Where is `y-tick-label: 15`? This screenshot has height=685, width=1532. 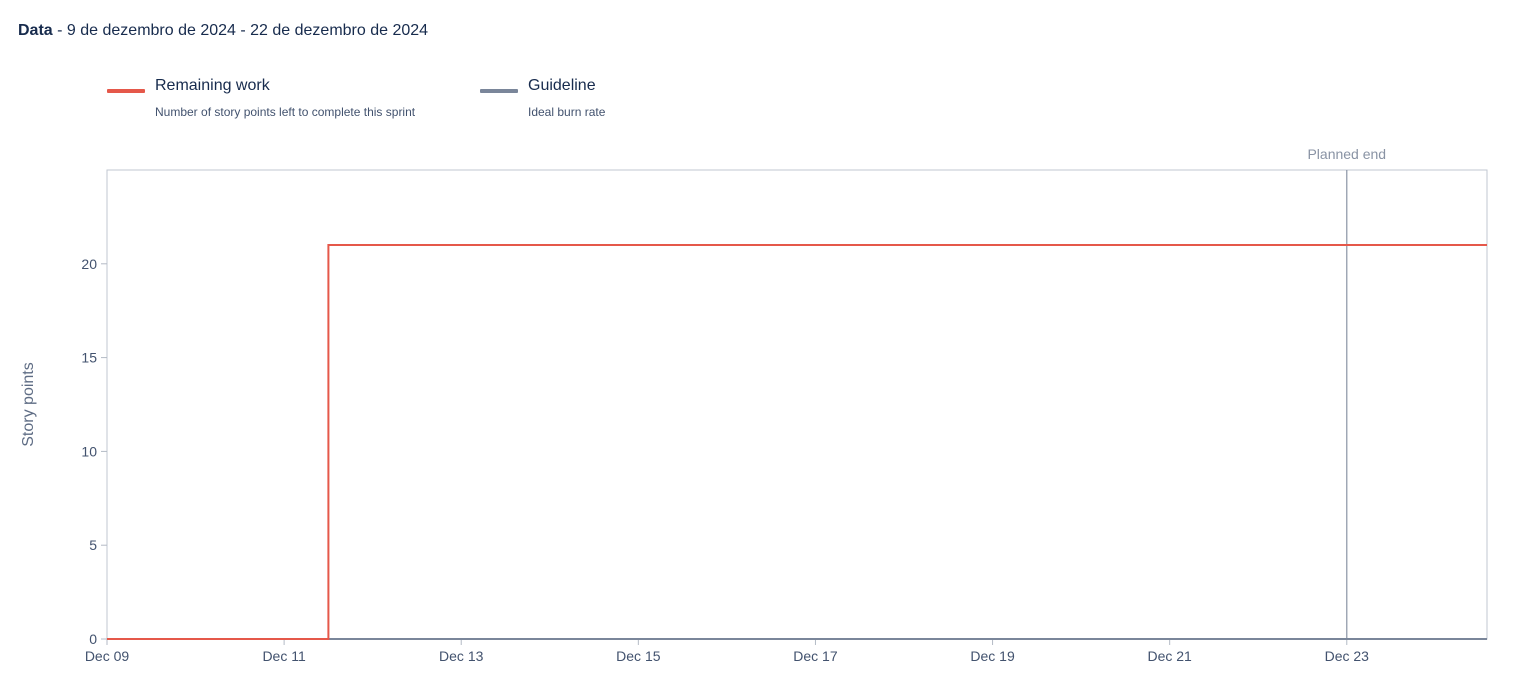
y-tick-label: 15 is located at coordinates (89, 358).